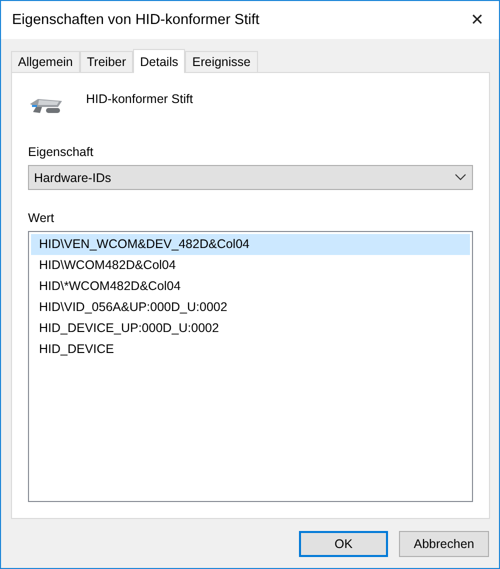  Describe the element at coordinates (250, 265) in the screenshot. I see `list-item: HID\WCOM482D&Col04` at that location.